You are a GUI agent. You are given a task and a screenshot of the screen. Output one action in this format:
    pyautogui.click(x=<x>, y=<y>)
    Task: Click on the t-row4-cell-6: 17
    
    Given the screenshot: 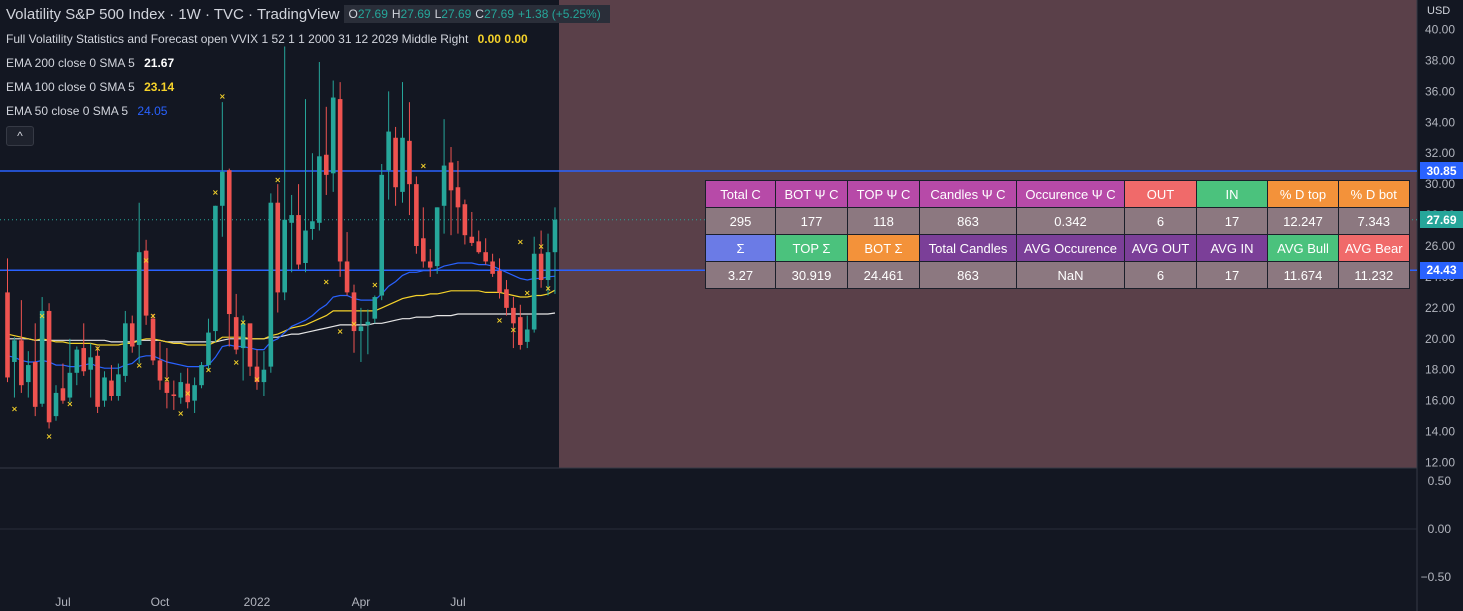 What is the action you would take?
    pyautogui.click(x=1232, y=275)
    